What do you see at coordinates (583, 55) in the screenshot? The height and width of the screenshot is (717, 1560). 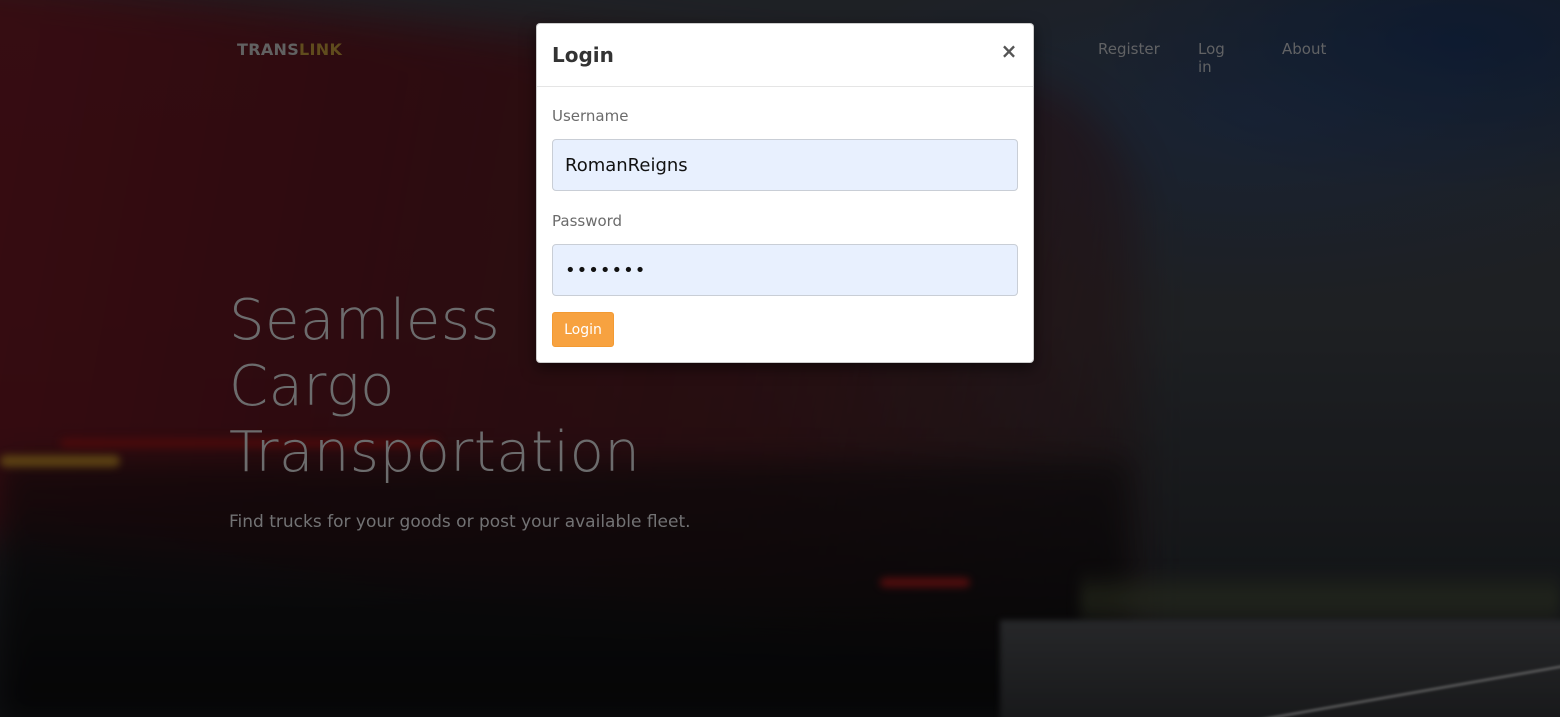 I see `modal-title: Login` at bounding box center [583, 55].